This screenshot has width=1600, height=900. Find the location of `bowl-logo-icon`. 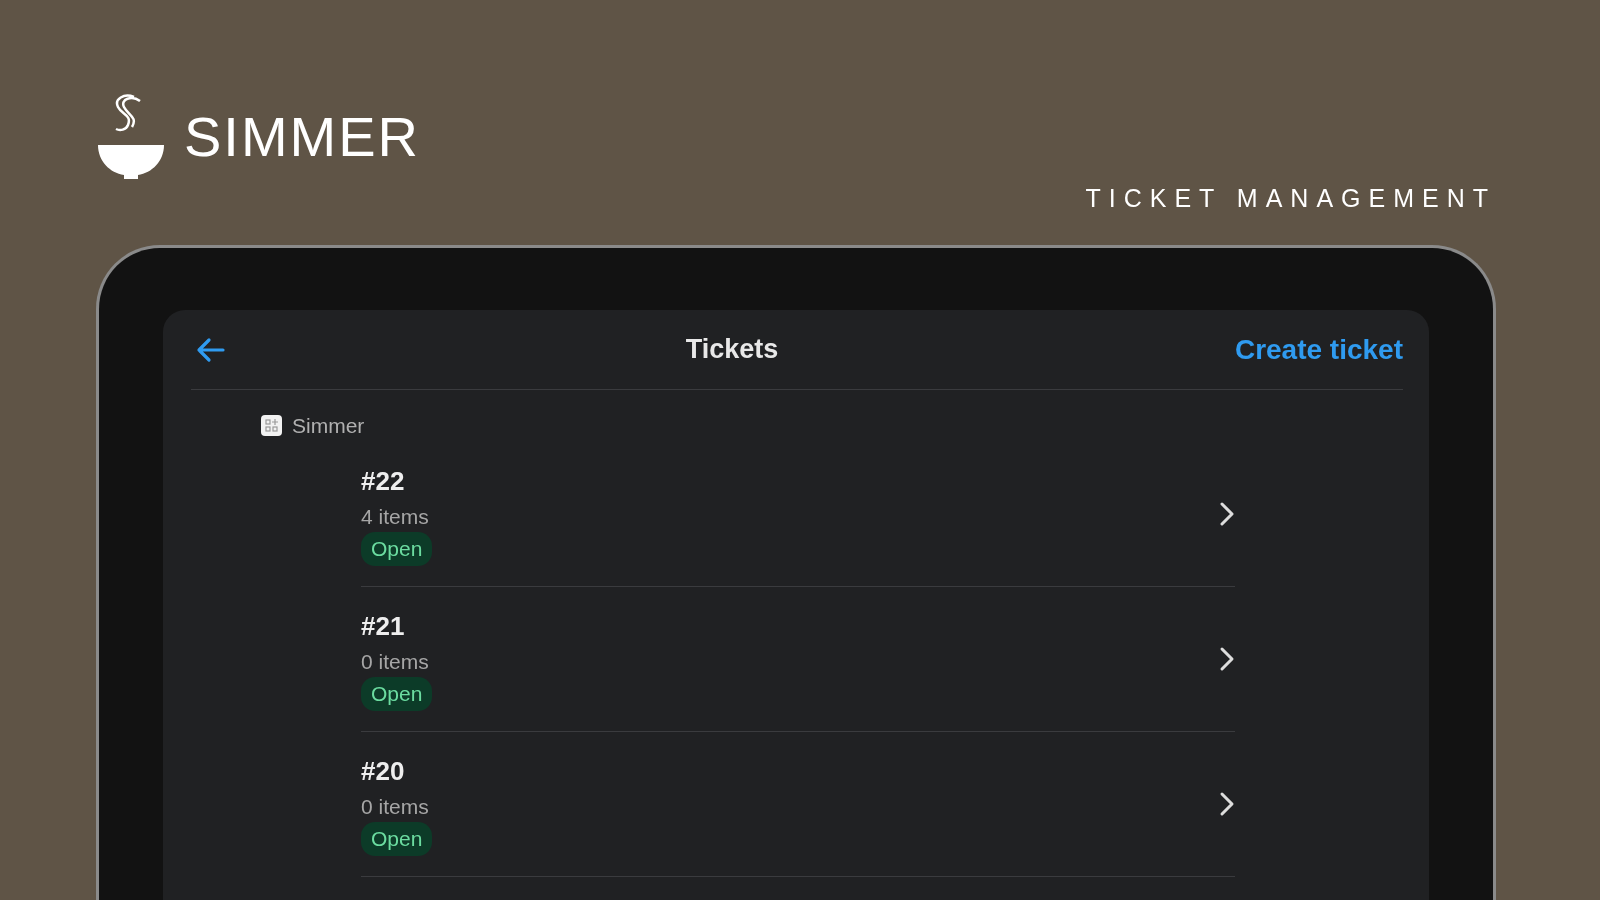

bowl-logo-icon is located at coordinates (131, 137).